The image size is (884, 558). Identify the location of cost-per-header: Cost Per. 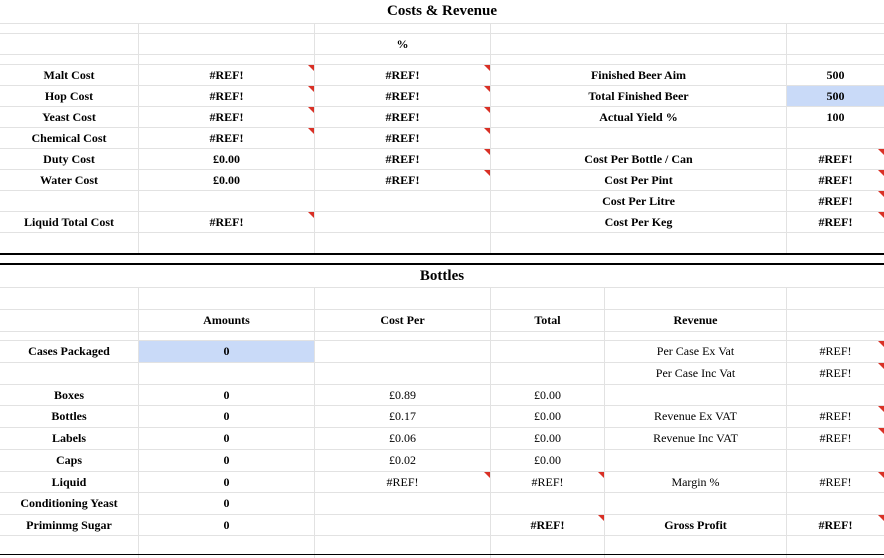
(402, 320).